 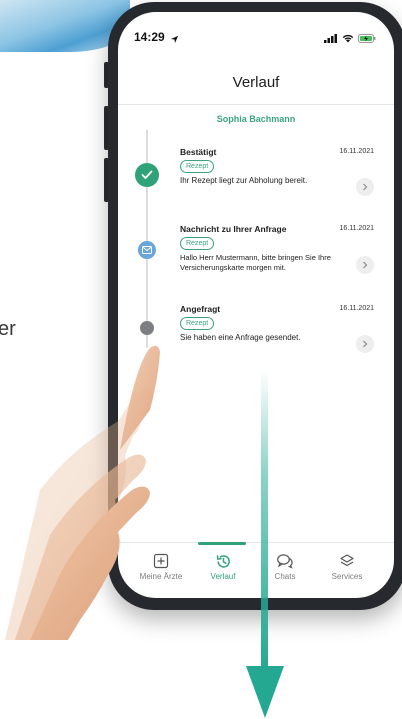 I want to click on wifi-icon, so click(x=348, y=39).